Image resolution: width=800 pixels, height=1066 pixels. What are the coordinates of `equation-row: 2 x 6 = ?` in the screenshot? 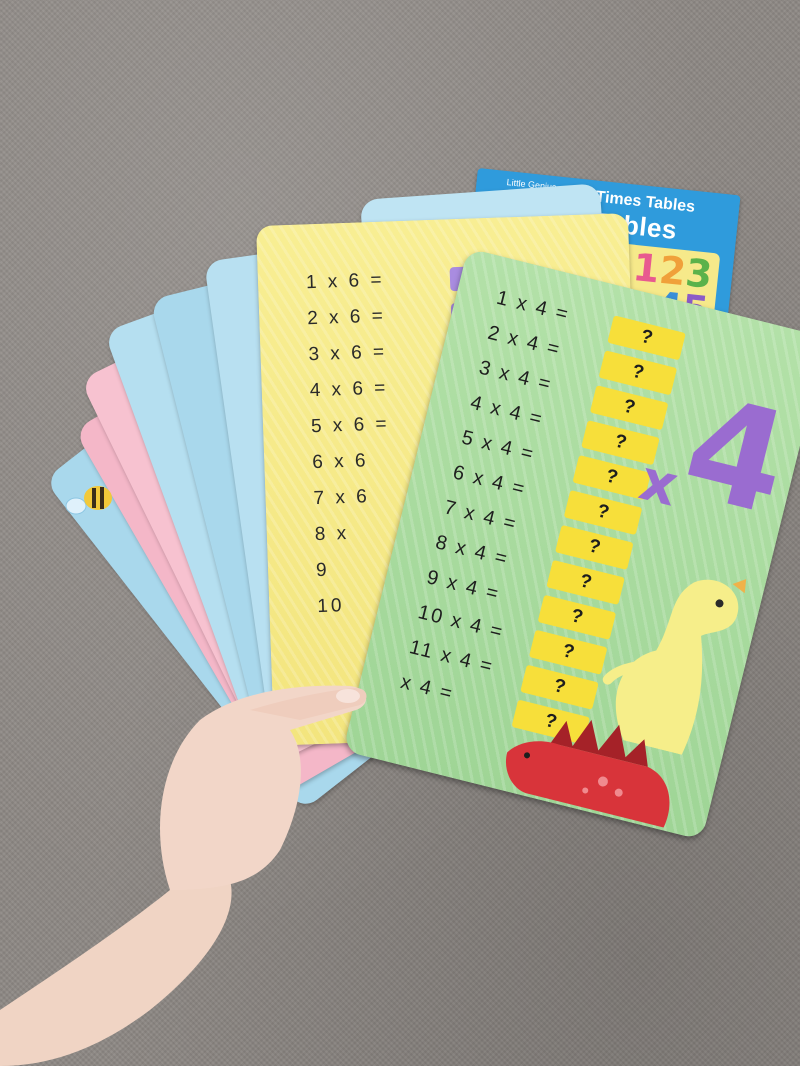 It's located at (407, 319).